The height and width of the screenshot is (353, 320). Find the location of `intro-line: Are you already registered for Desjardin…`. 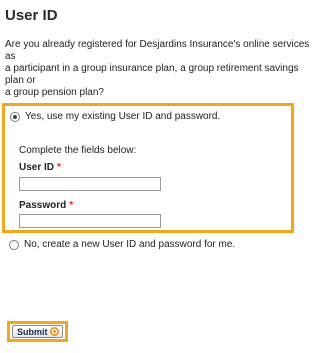

intro-line: Are you already registered for Desjardin… is located at coordinates (157, 44).